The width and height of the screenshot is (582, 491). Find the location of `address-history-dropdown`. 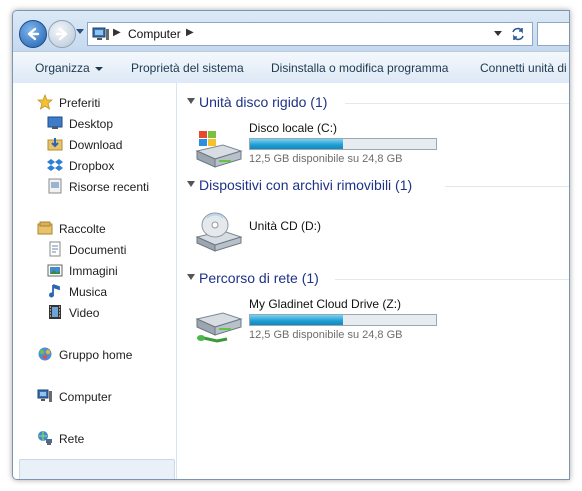

address-history-dropdown is located at coordinates (498, 33).